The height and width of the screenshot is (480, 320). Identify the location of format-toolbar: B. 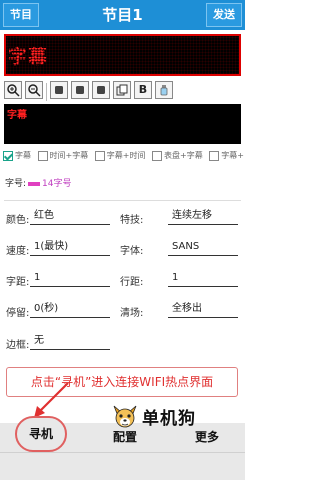
(88, 92).